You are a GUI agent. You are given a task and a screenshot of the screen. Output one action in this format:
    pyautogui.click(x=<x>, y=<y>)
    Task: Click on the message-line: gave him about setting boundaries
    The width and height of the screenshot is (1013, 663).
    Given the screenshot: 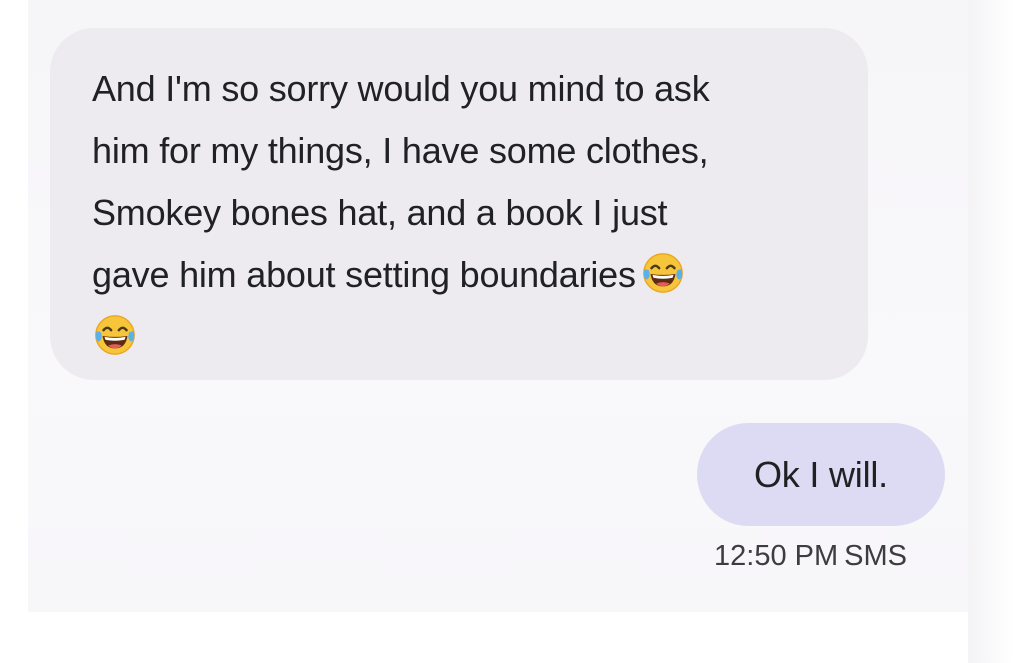 What is the action you would take?
    pyautogui.click(x=364, y=274)
    